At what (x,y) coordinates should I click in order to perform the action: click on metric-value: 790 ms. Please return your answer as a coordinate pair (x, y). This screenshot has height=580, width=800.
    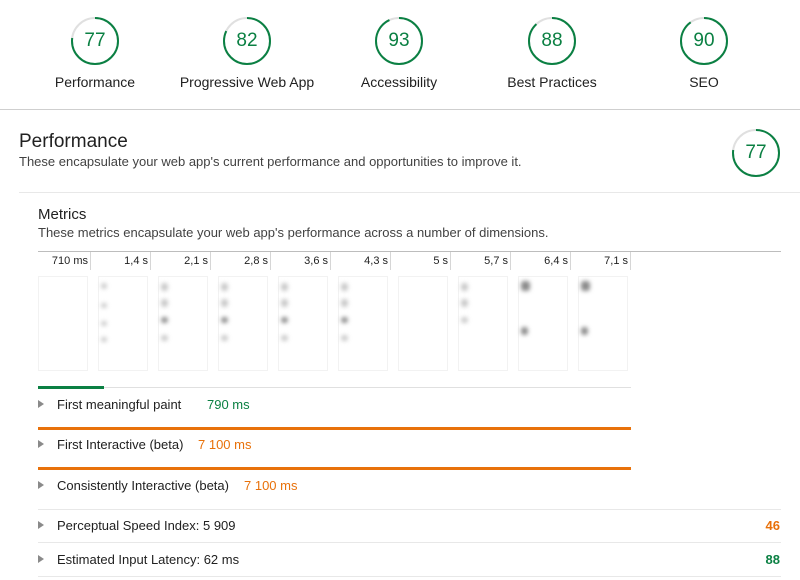
    Looking at the image, I should click on (228, 404).